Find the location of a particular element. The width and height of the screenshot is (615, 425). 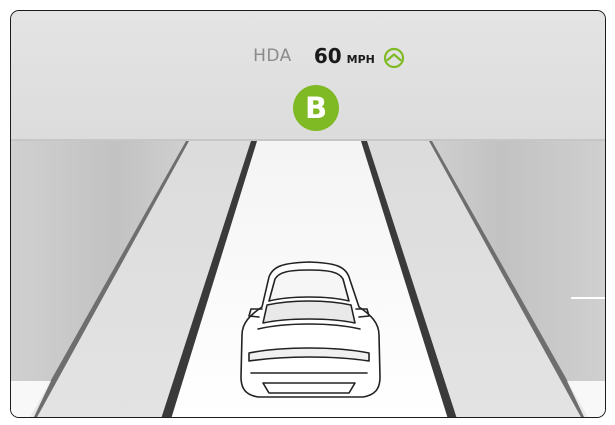

steering-wheel-icon is located at coordinates (394, 58).